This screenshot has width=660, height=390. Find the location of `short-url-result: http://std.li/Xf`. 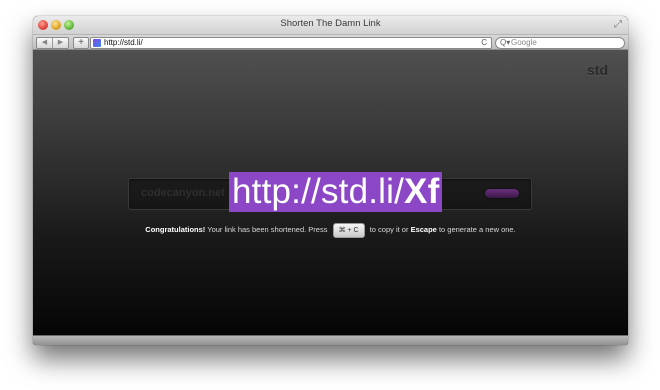

short-url-result: http://std.li/Xf is located at coordinates (336, 192).